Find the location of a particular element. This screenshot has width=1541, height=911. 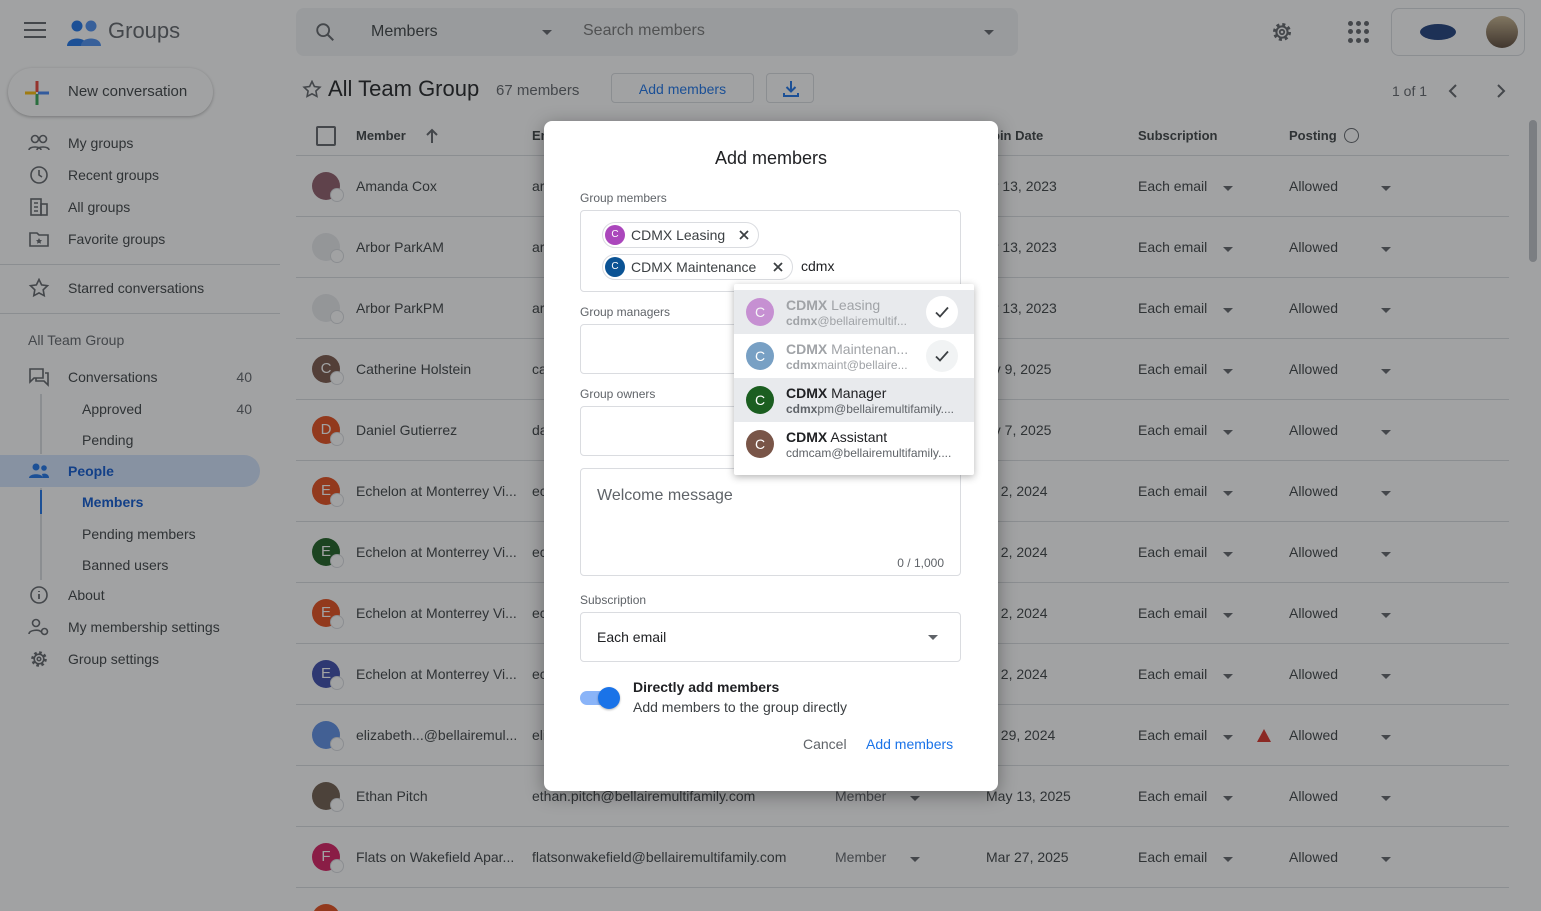

character-counter: 0 / 1,000 is located at coordinates (920, 563).